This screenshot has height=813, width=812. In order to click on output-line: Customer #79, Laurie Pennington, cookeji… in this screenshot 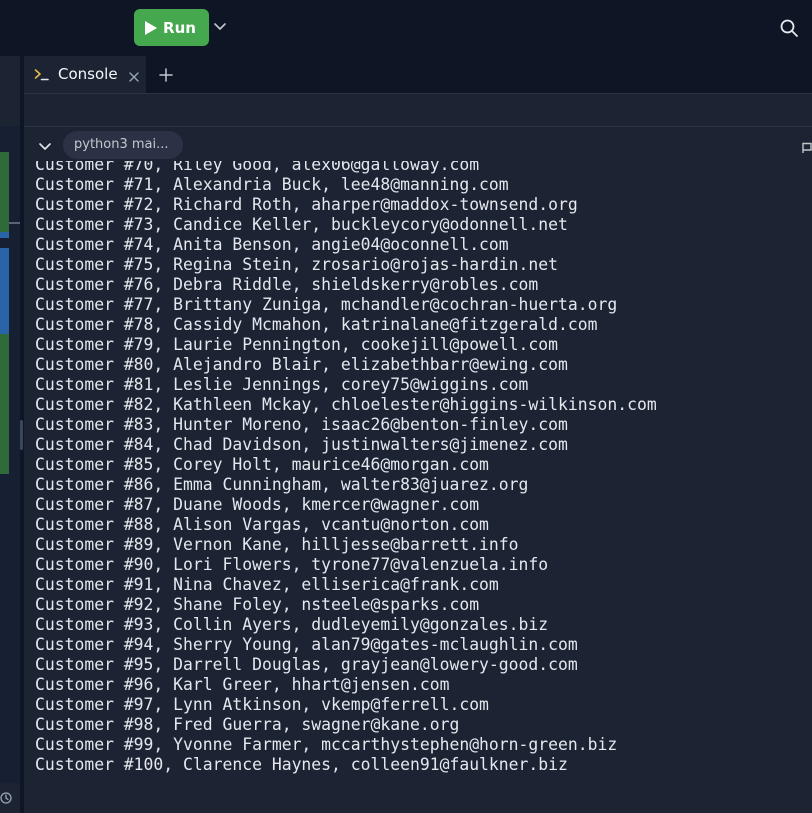, I will do `click(297, 344)`.